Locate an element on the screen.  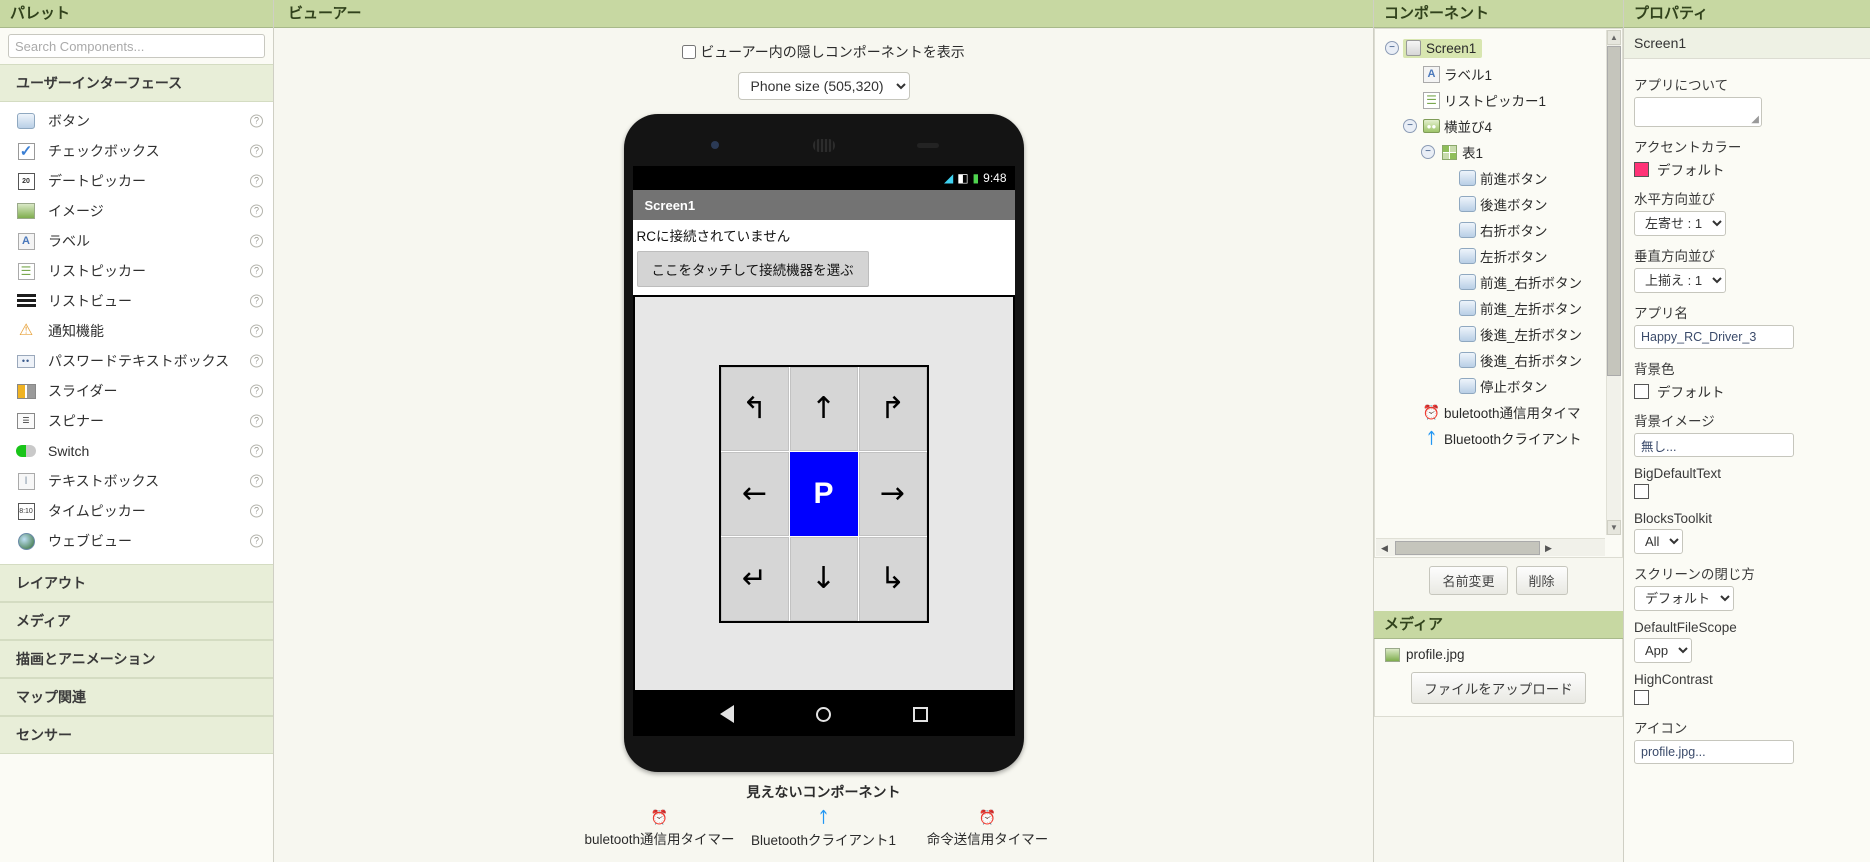
tree-node-14: 停止ボタン is located at coordinates (1490, 386).